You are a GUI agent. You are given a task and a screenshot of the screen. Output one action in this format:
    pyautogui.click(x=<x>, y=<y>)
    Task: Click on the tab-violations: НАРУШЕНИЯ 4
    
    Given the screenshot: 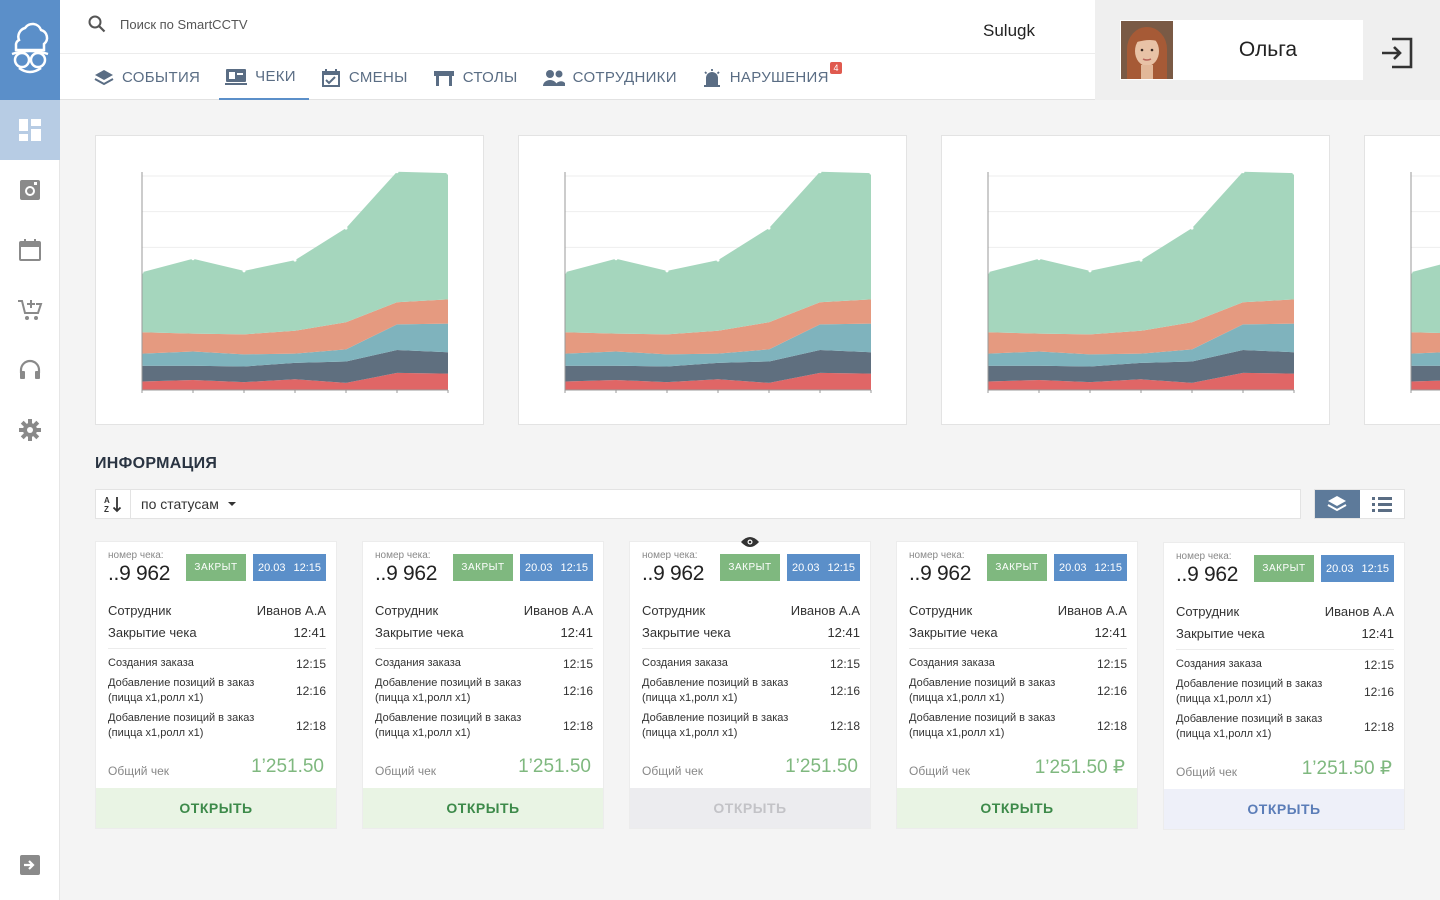 What is the action you would take?
    pyautogui.click(x=769, y=77)
    